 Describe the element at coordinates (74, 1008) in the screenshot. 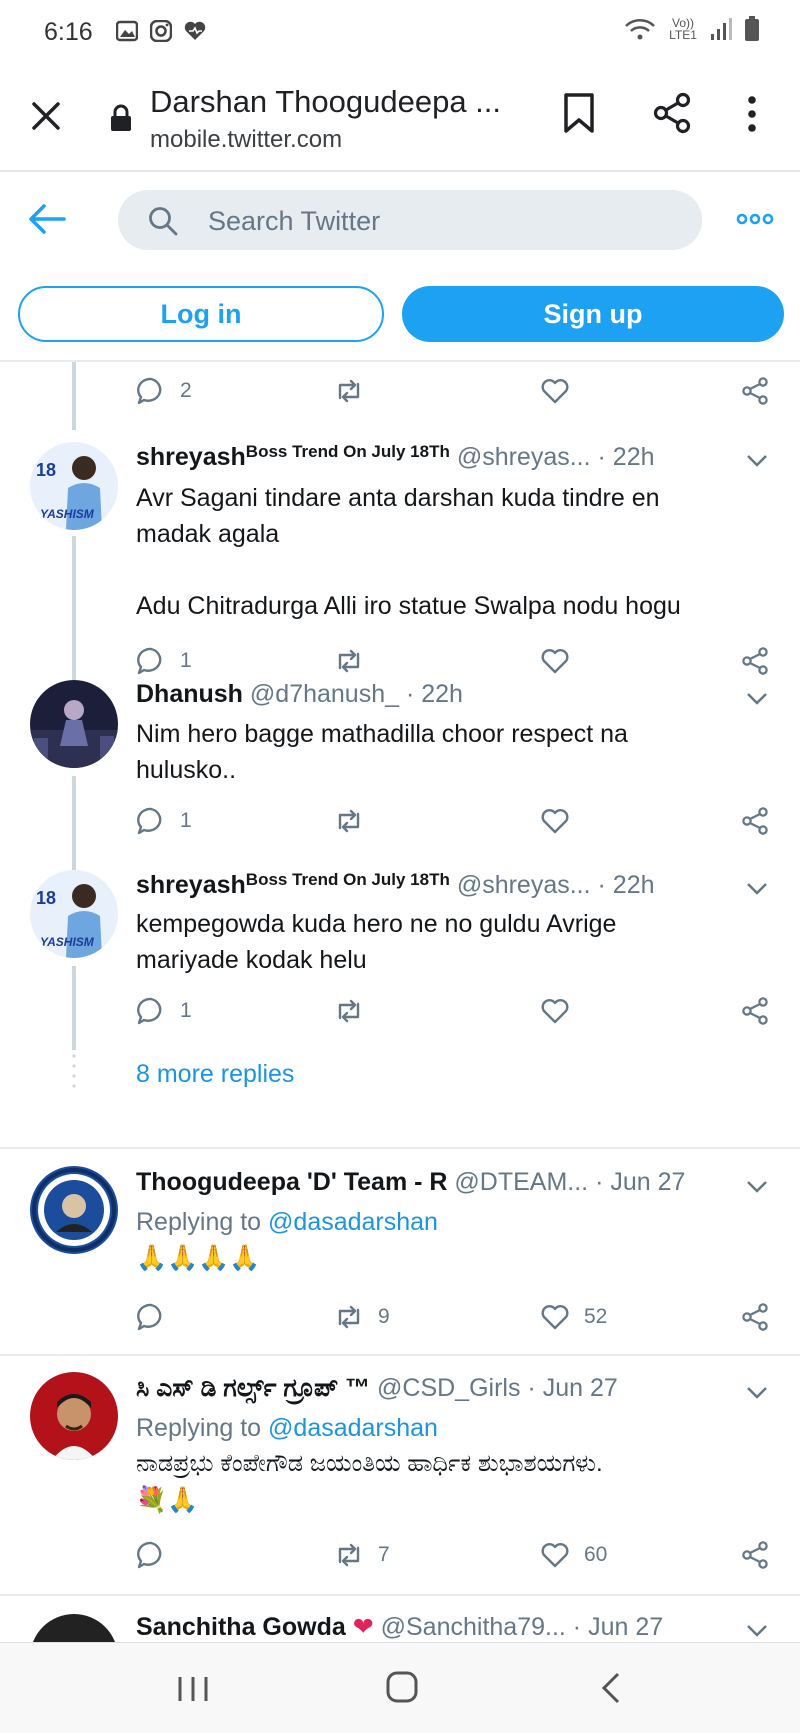

I see `thread-line` at that location.